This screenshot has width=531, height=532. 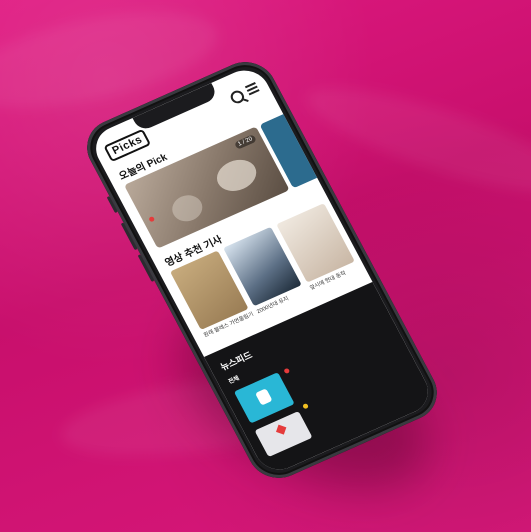 I want to click on menu-icon, so click(x=252, y=89).